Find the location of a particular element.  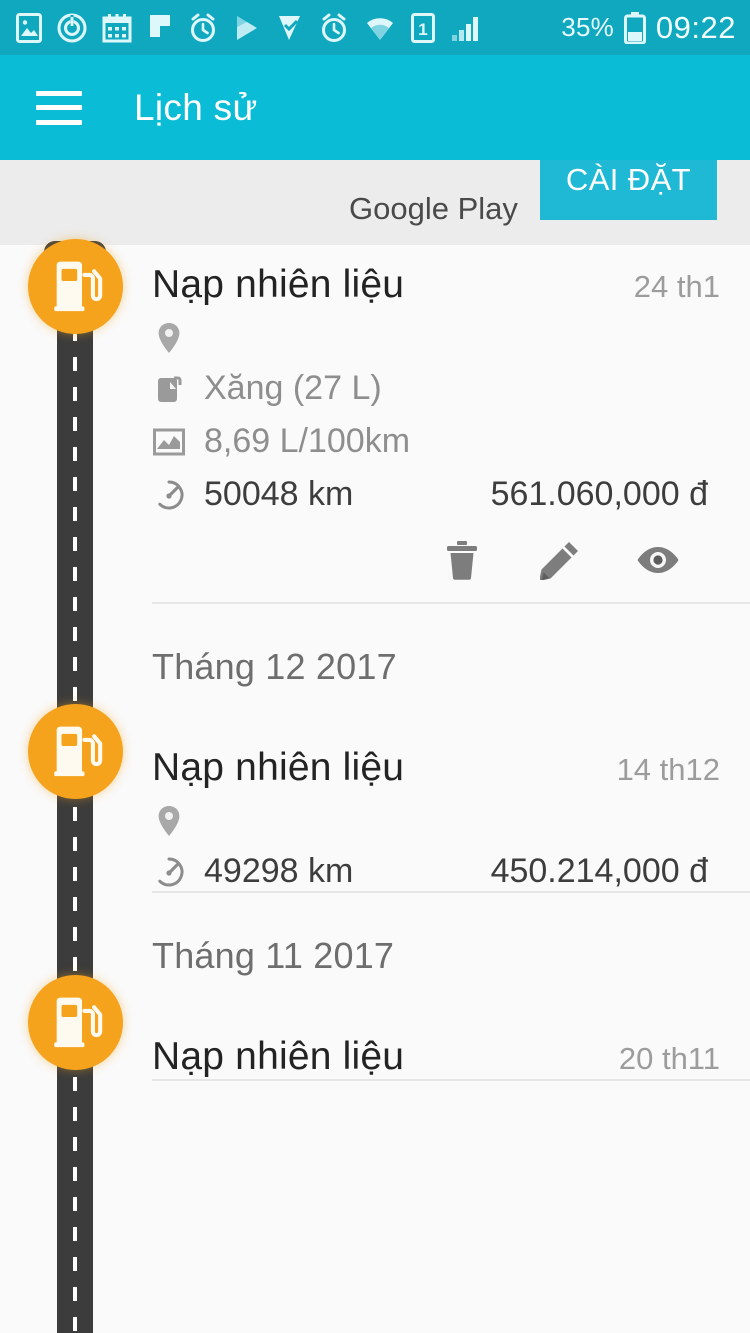

entry-detail-text: Xăng (27 L) is located at coordinates (293, 388).